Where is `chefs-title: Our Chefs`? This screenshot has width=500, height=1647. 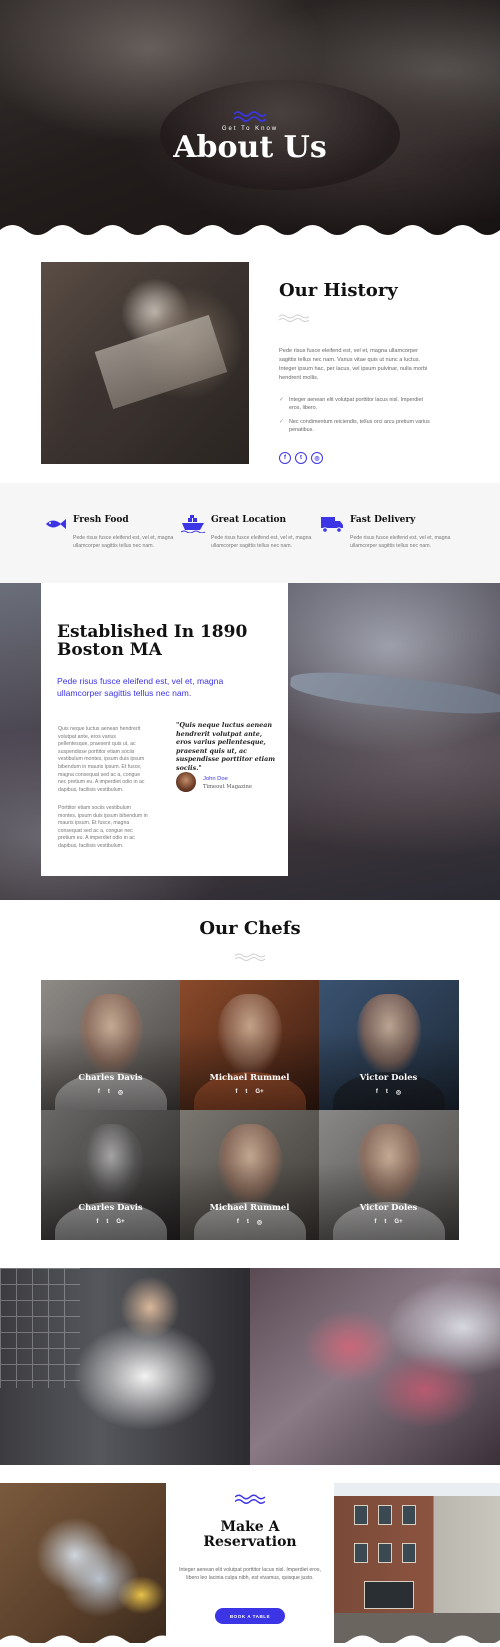 chefs-title: Our Chefs is located at coordinates (250, 928).